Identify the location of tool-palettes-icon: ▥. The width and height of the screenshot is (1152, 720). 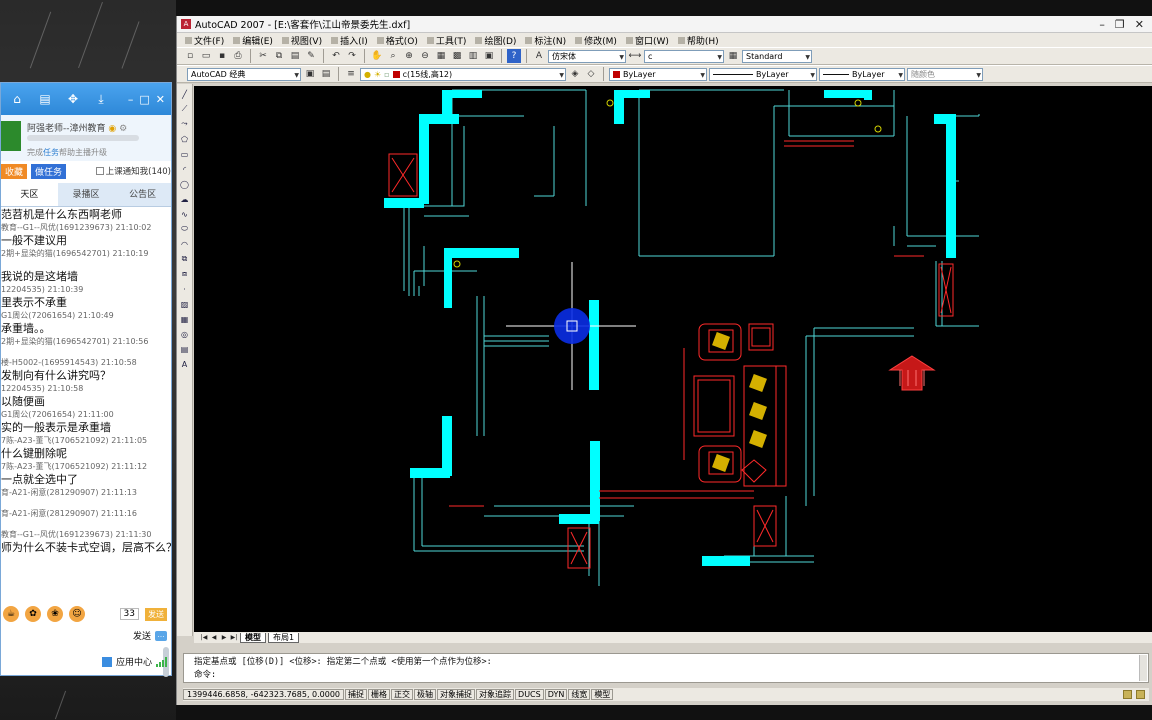
(473, 56).